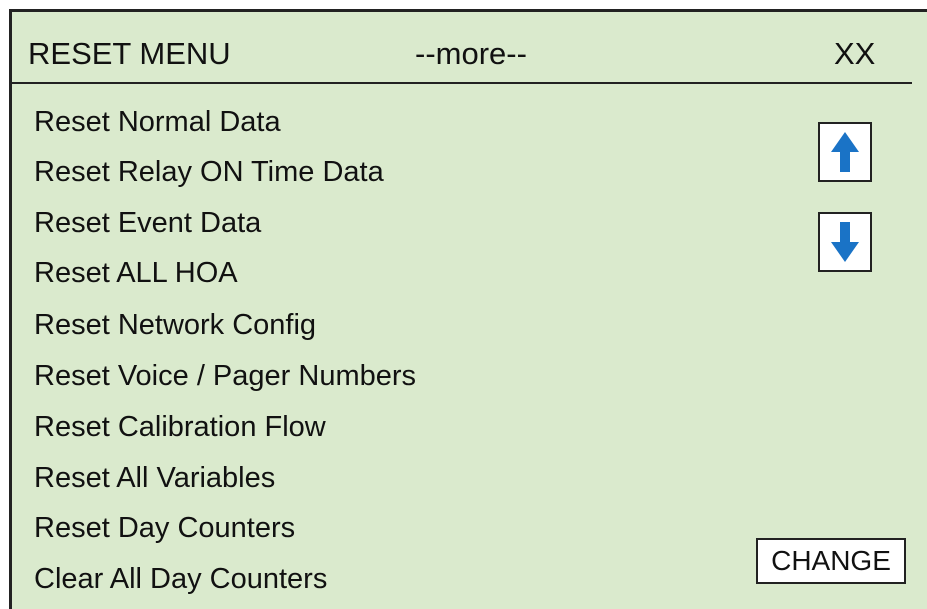  What do you see at coordinates (209, 172) in the screenshot?
I see `menu-item-reset-relay-on-time-data: Reset Relay ON Time Data` at bounding box center [209, 172].